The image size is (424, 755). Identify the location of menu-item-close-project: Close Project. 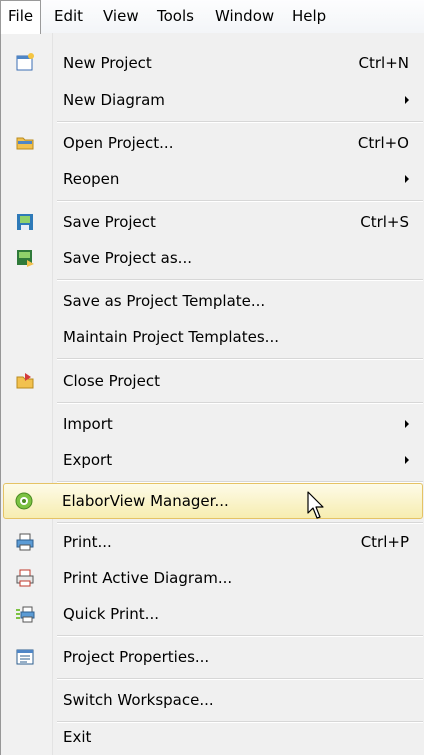
(213, 381).